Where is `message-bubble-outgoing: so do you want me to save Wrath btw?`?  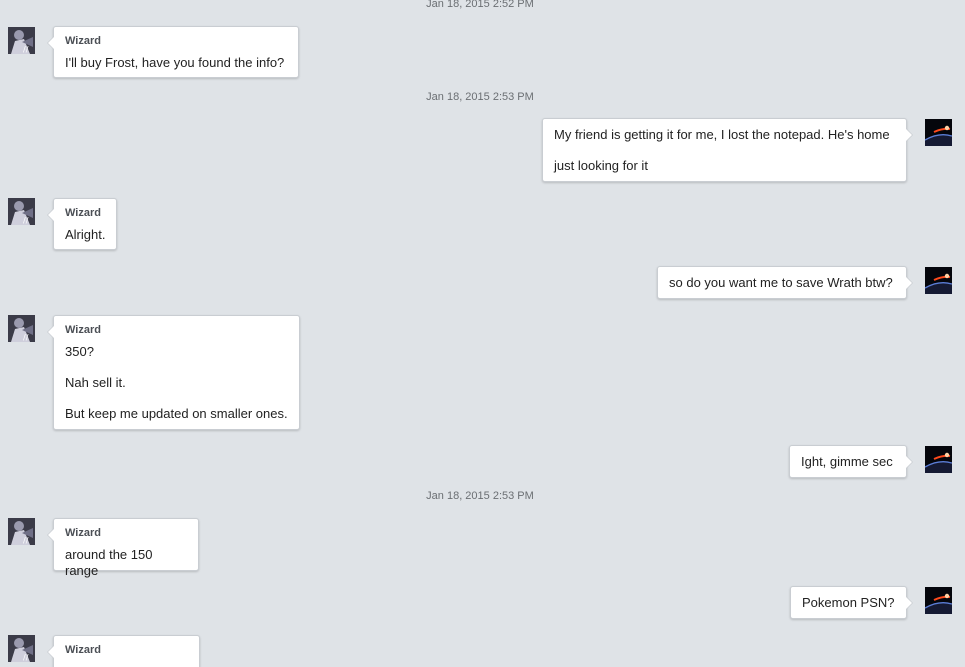
message-bubble-outgoing: so do you want me to save Wrath btw? is located at coordinates (785, 282).